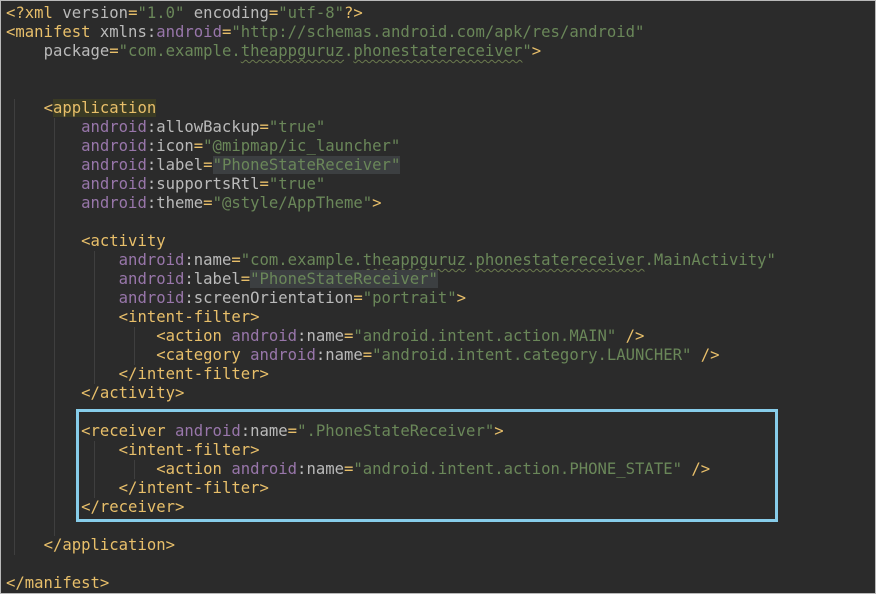  I want to click on code-line: android:allowBackup="true", so click(391, 127).